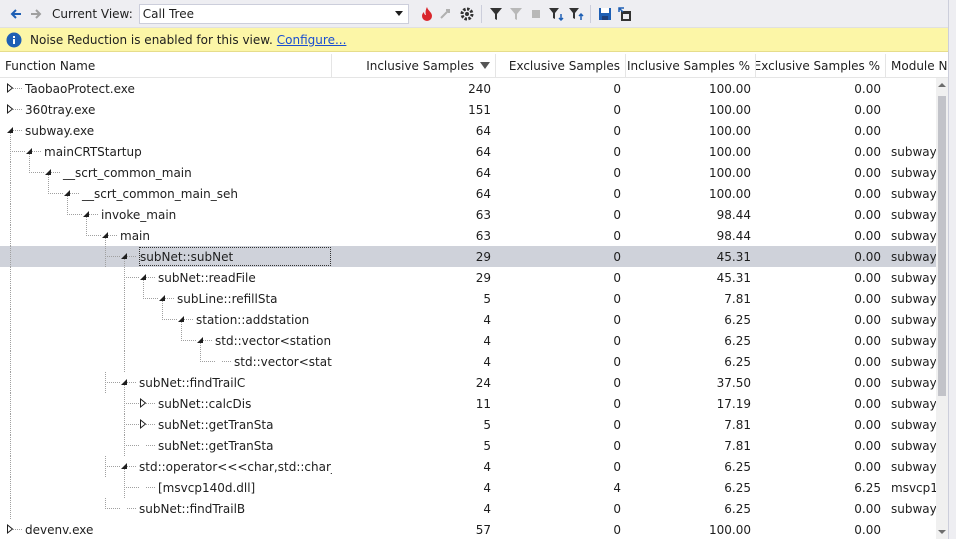 The height and width of the screenshot is (539, 956). What do you see at coordinates (561, 66) in the screenshot?
I see `header-exclusive-samples: Exclusive Samples` at bounding box center [561, 66].